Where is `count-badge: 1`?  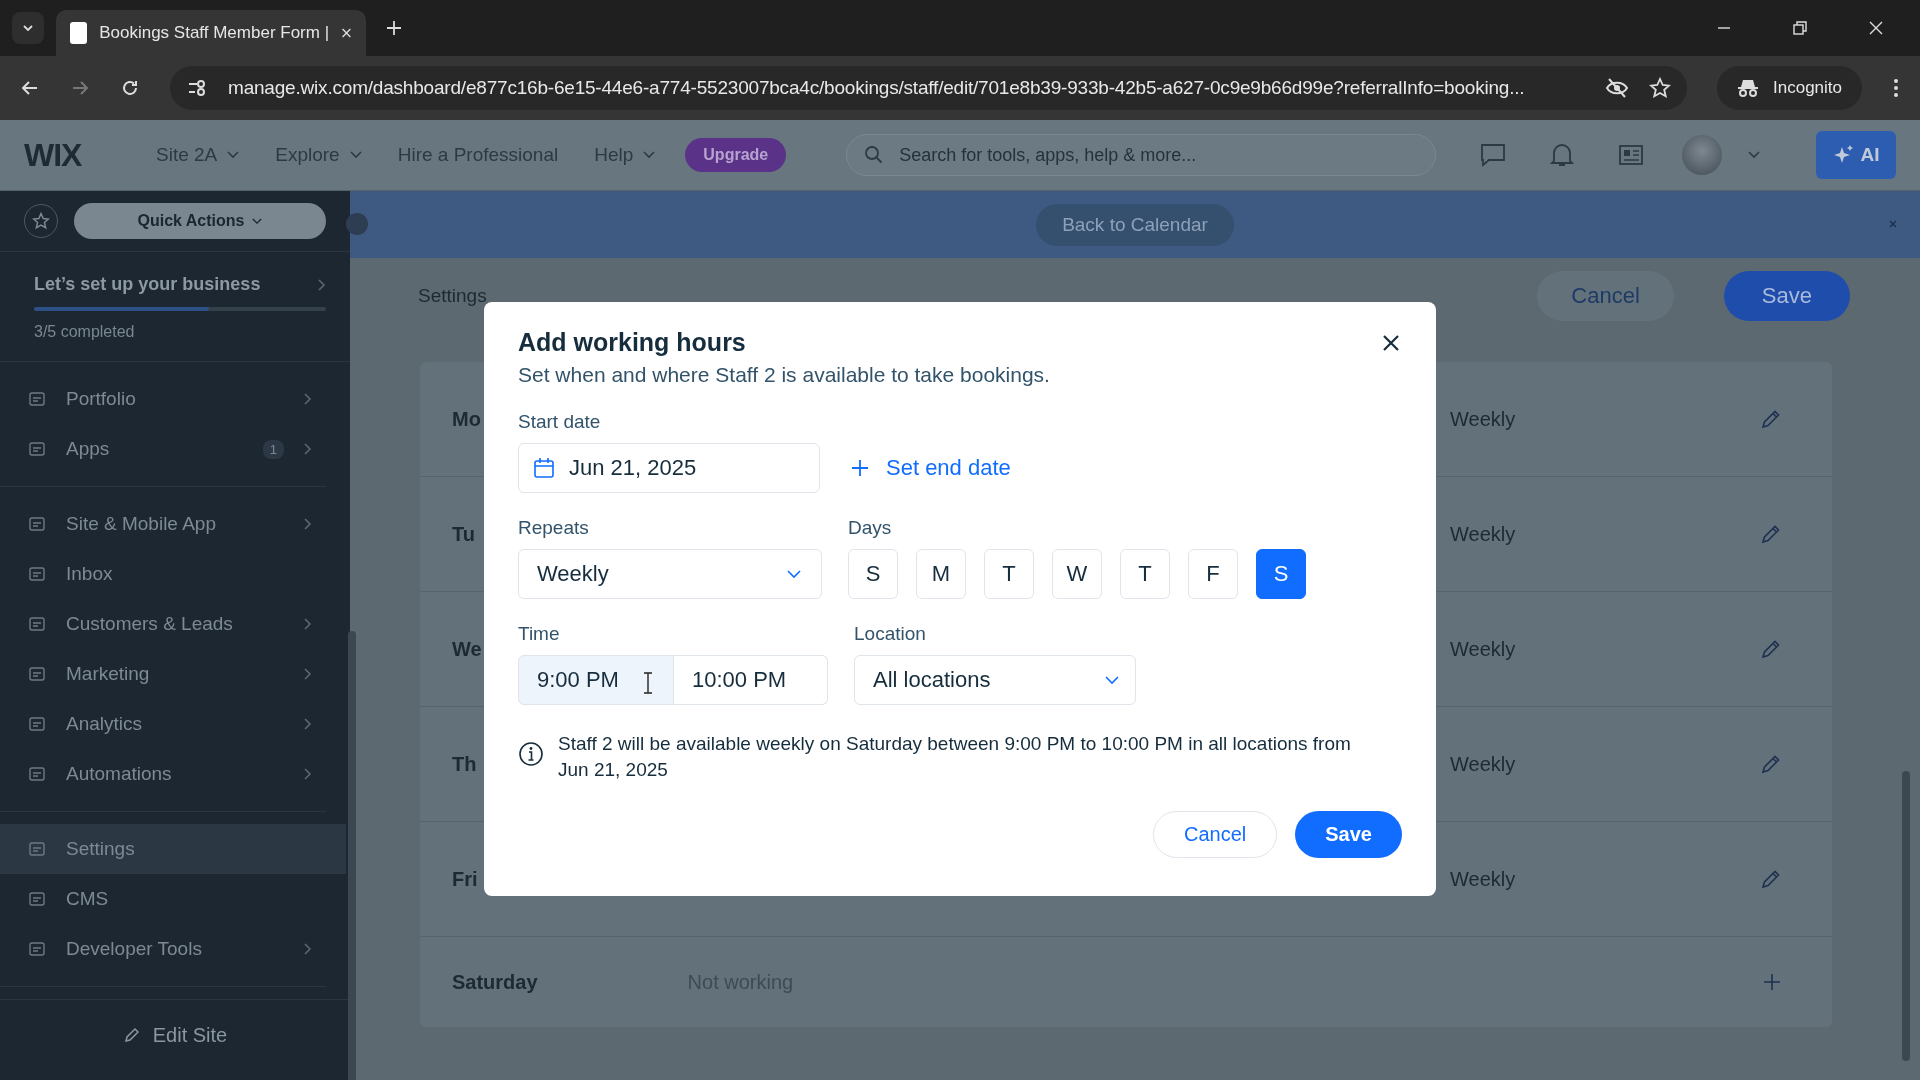
count-badge: 1 is located at coordinates (273, 449).